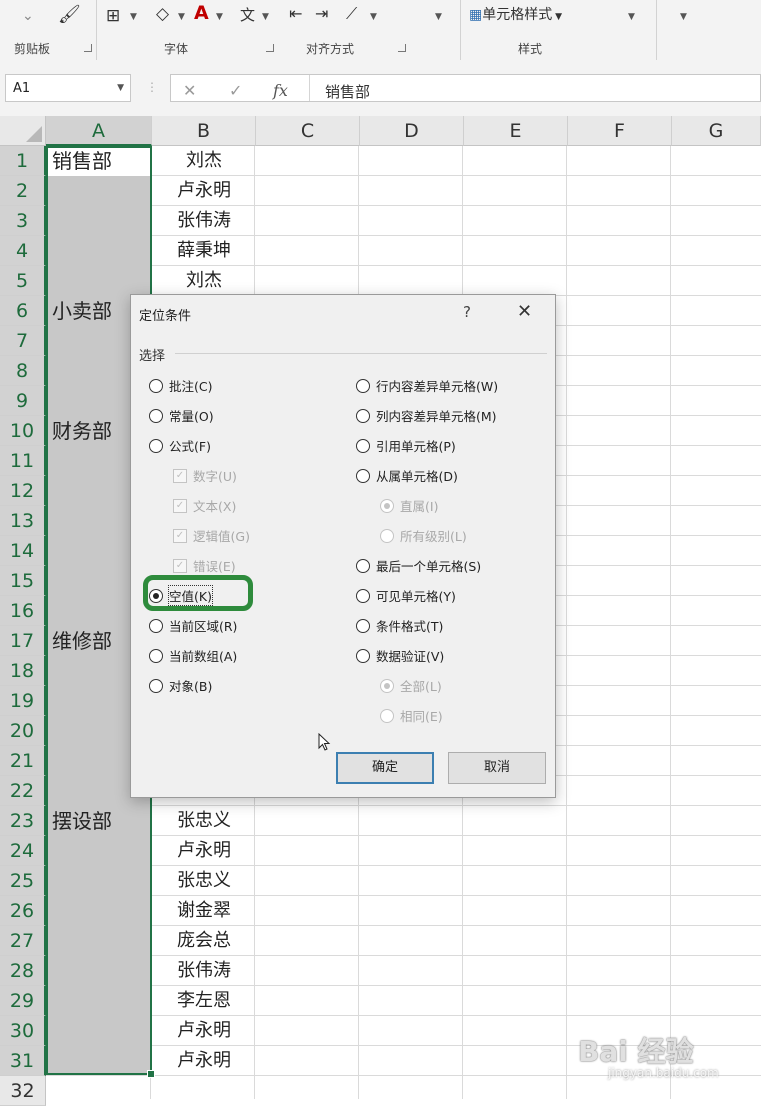  I want to click on cell-b30: 卢永明, so click(204, 1031).